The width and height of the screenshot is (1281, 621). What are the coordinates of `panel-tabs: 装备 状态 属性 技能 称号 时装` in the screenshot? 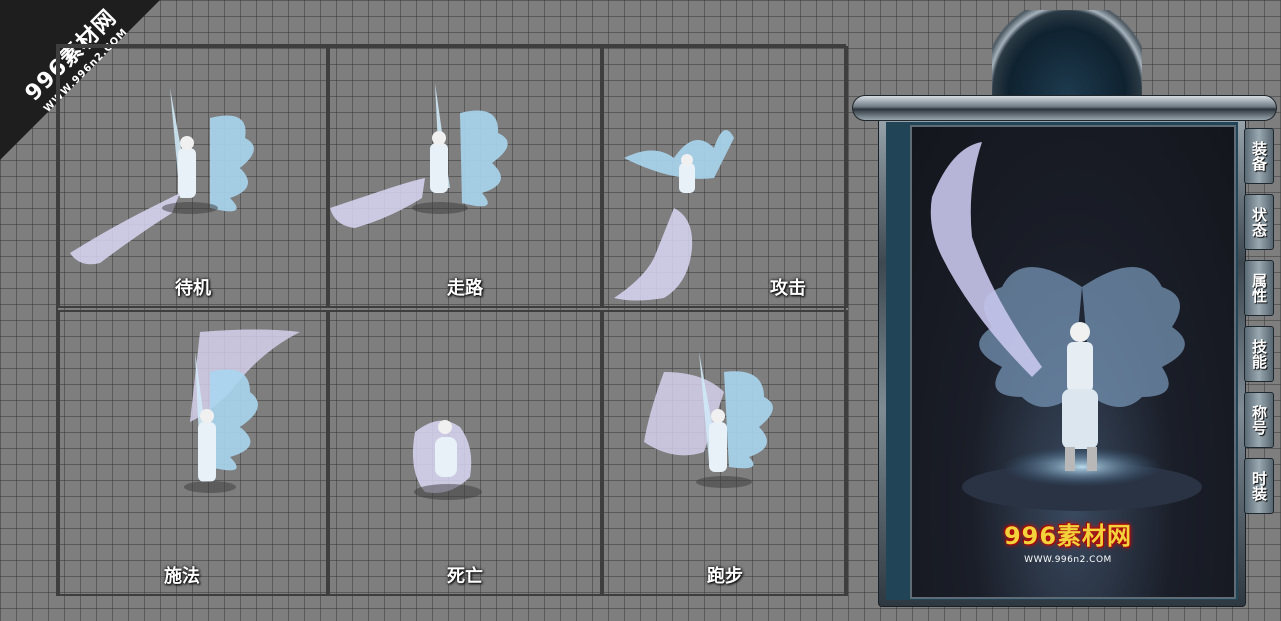 It's located at (1260, 326).